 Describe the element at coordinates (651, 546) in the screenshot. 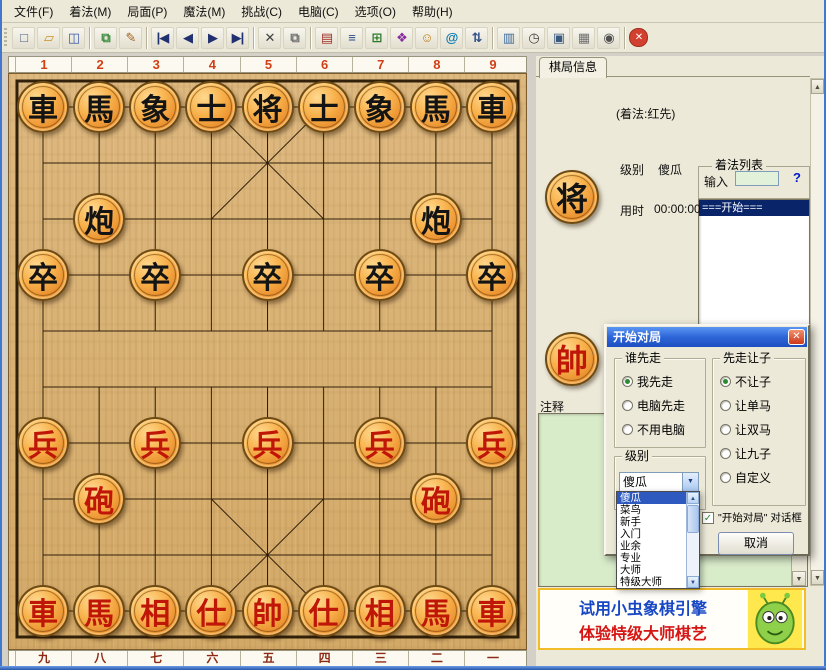

I see `level-option-4: 业余` at that location.